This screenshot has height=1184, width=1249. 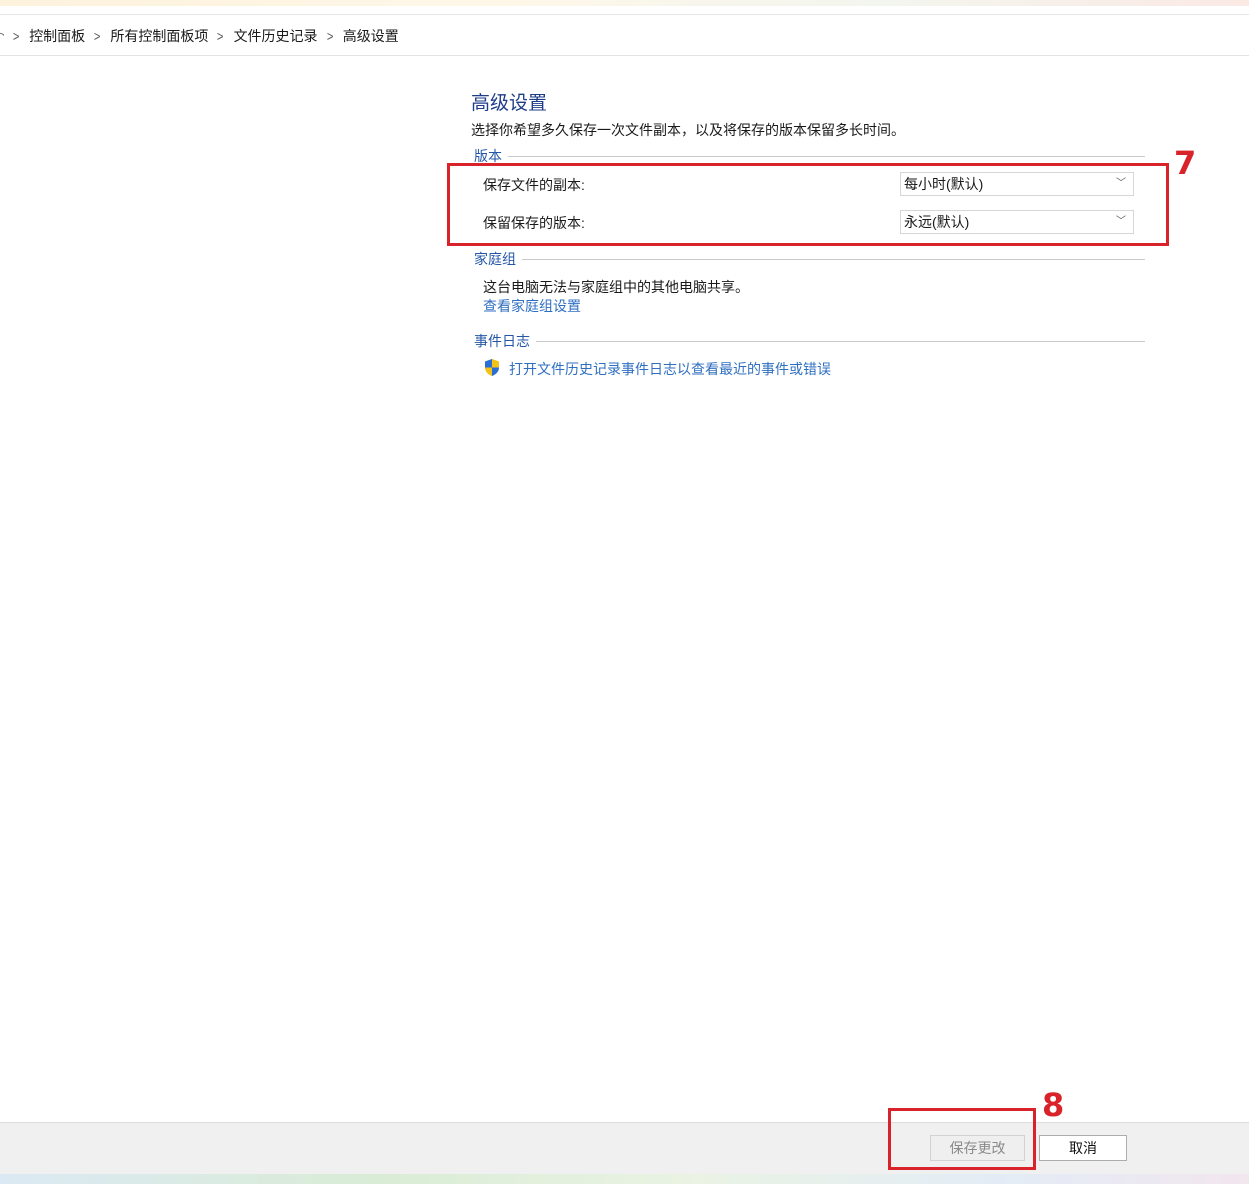 I want to click on breadcrumb-file-history: 文件历史记录, so click(x=276, y=36).